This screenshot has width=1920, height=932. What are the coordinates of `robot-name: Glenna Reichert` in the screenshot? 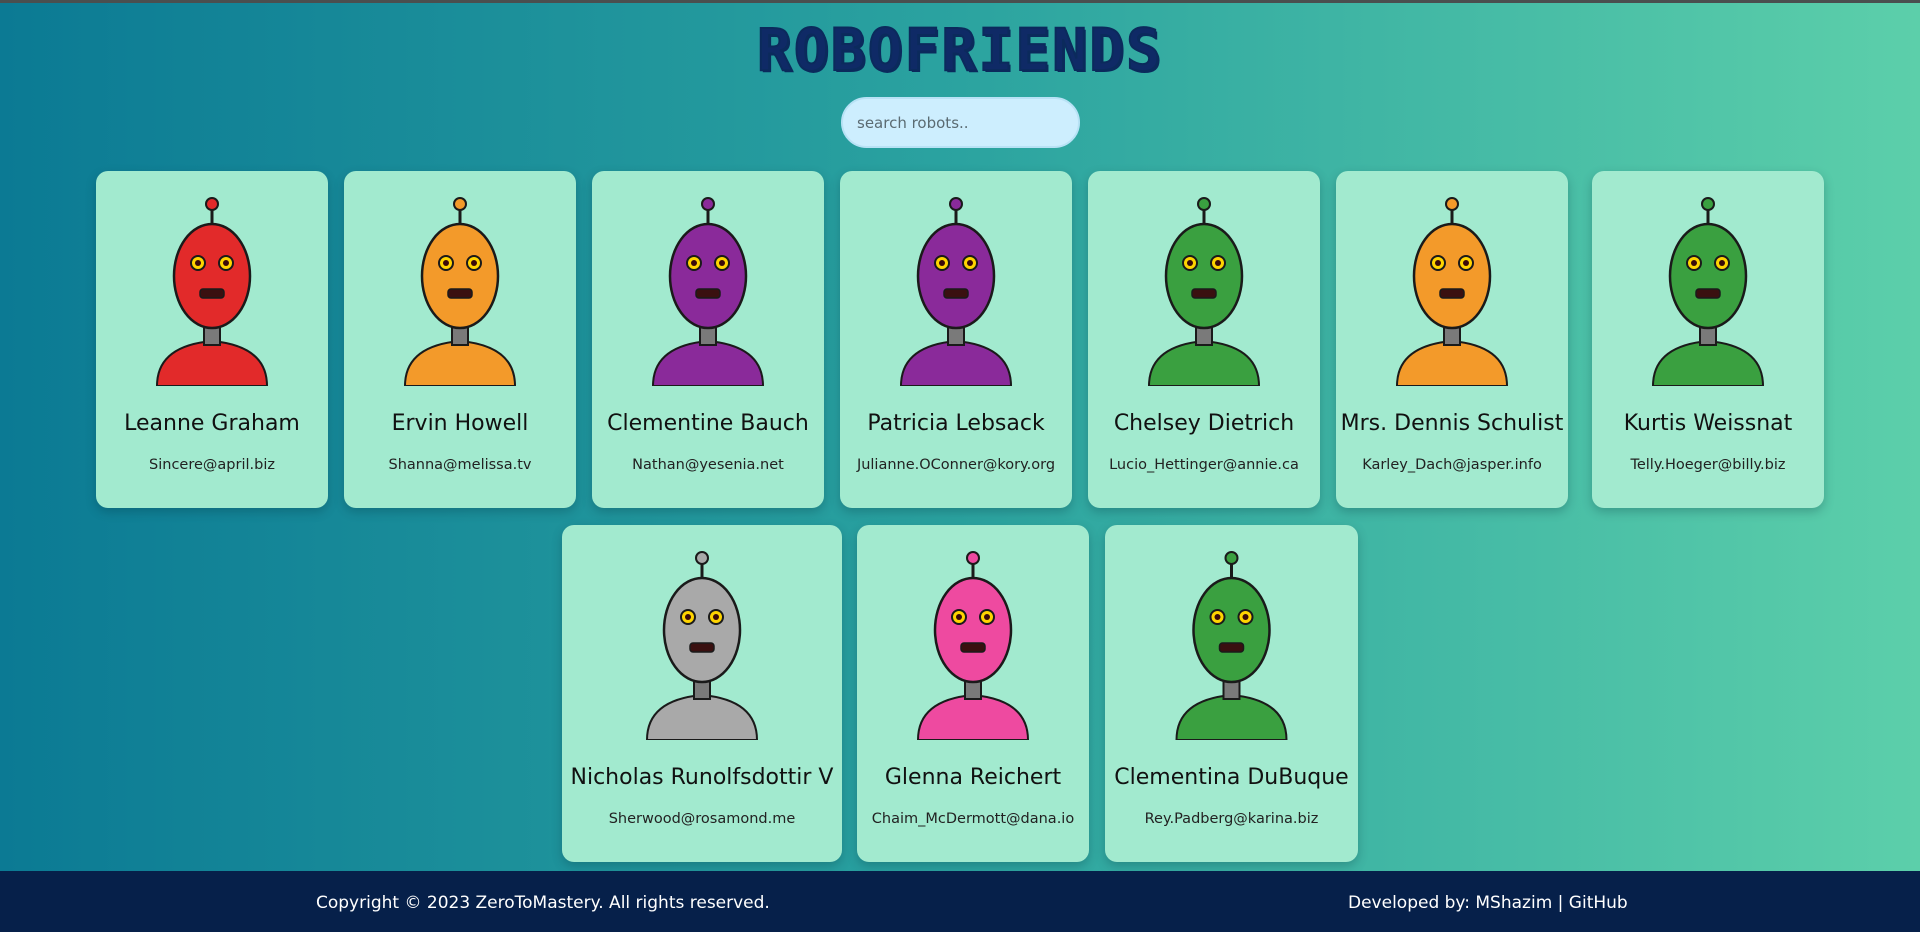 It's located at (973, 777).